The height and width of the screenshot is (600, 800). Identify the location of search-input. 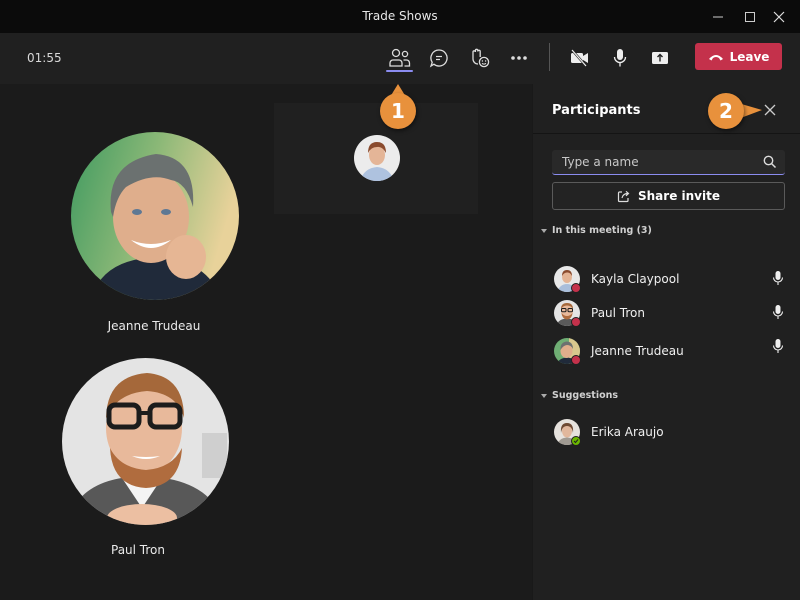
(652, 162).